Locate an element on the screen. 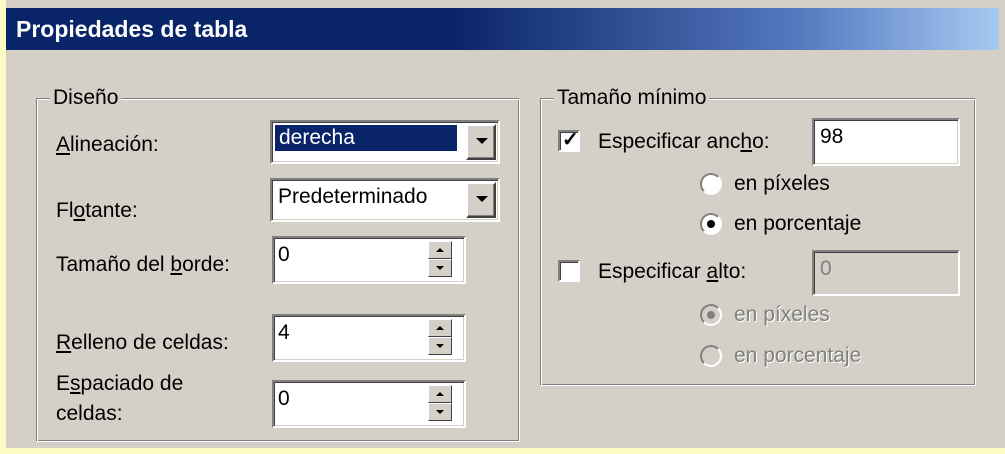 This screenshot has width=1005, height=454. alignment-label-text: lineación: is located at coordinates (114, 144).